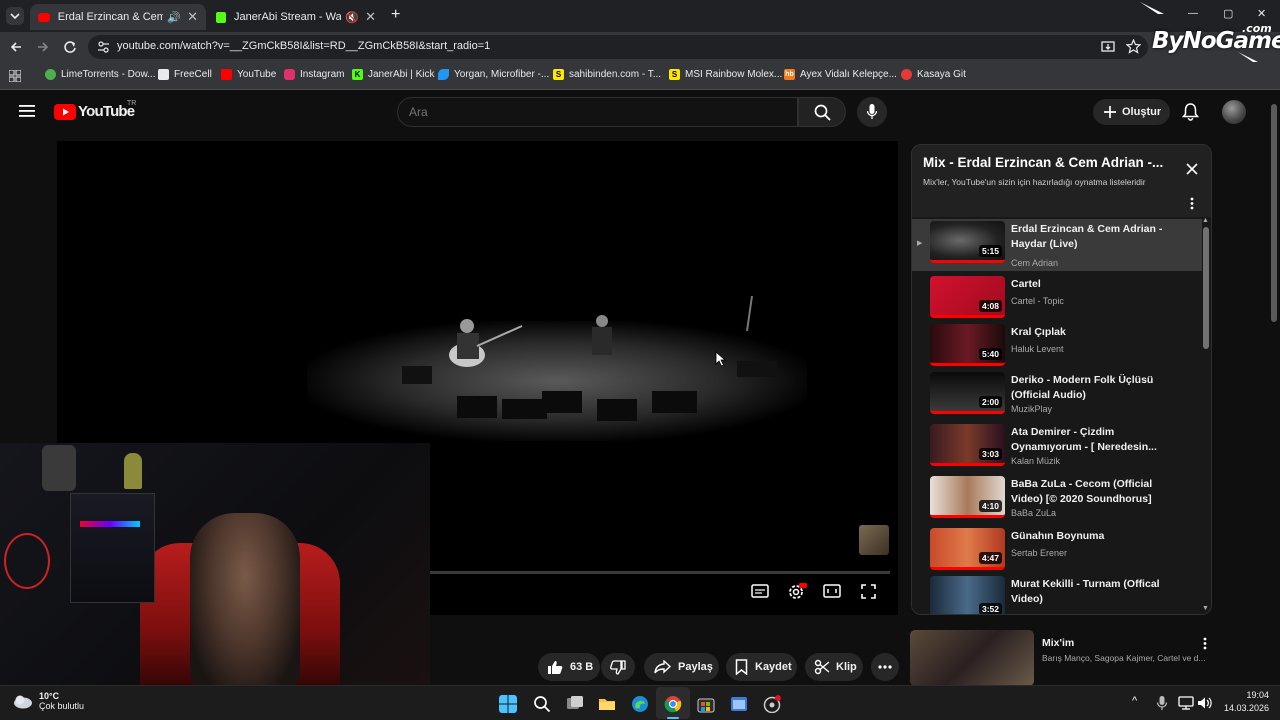  Describe the element at coordinates (132, 103) in the screenshot. I see `region-code: TR` at that location.